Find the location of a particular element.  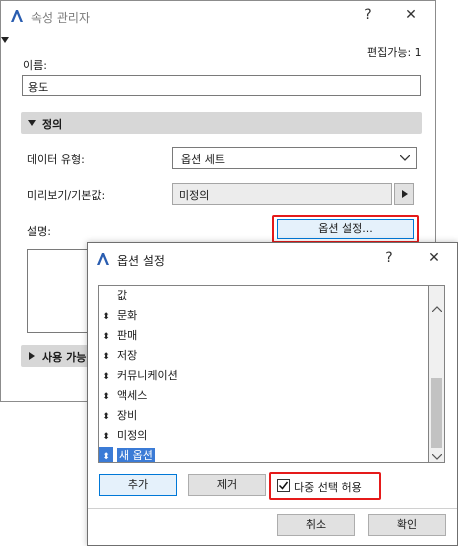

list-item: ⬍ 판매 is located at coordinates (263, 336).